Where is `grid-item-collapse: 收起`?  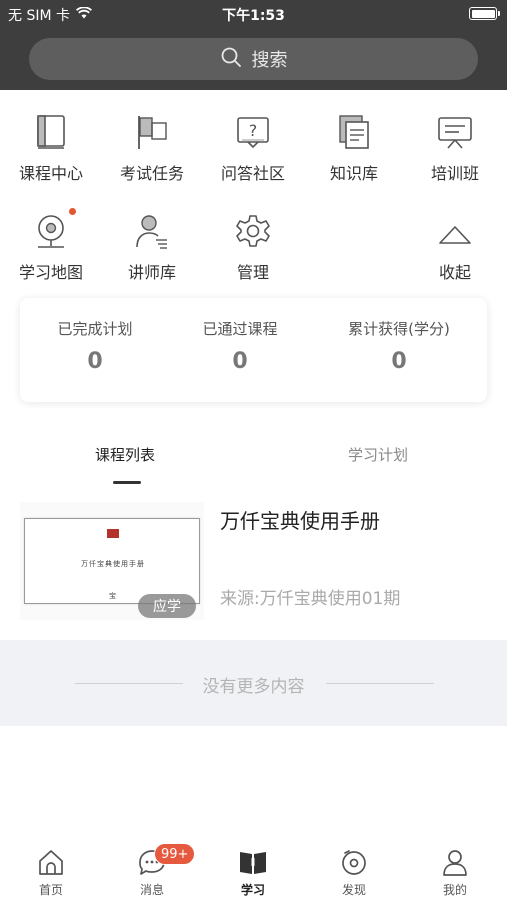
grid-item-collapse: 收起 is located at coordinates (455, 246).